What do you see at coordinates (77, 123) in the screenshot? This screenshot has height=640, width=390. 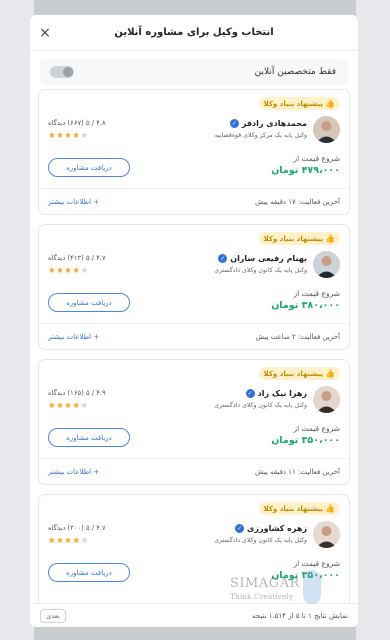 I see `rating-text: ۴.۸ / ۵ (۶۶۷) دیدگاه` at bounding box center [77, 123].